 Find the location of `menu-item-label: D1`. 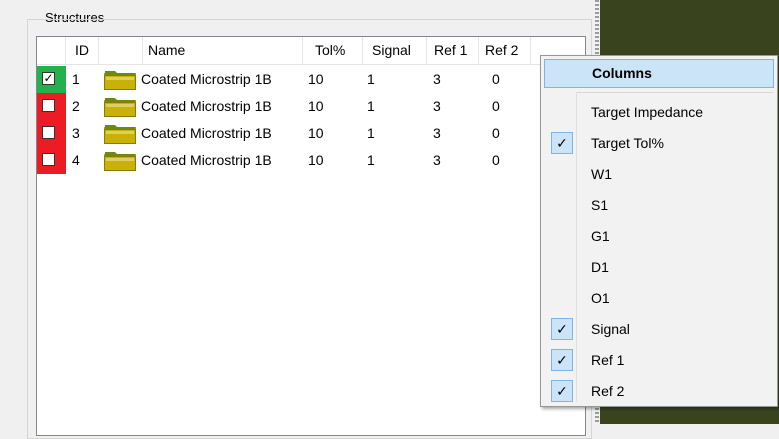

menu-item-label: D1 is located at coordinates (600, 267).